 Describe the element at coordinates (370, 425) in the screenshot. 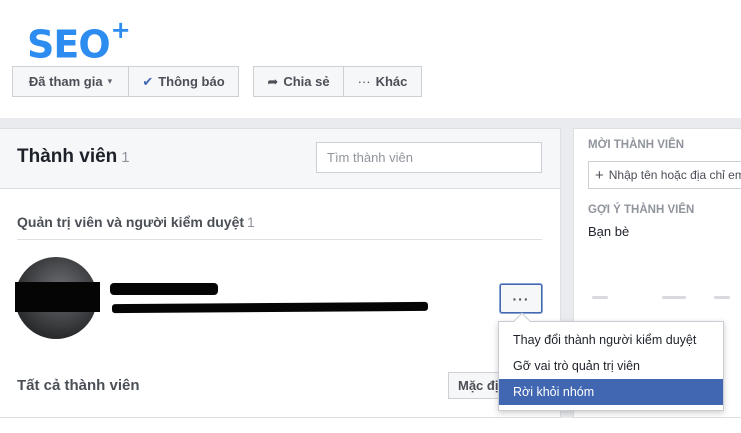

I see `bottom-strip` at that location.